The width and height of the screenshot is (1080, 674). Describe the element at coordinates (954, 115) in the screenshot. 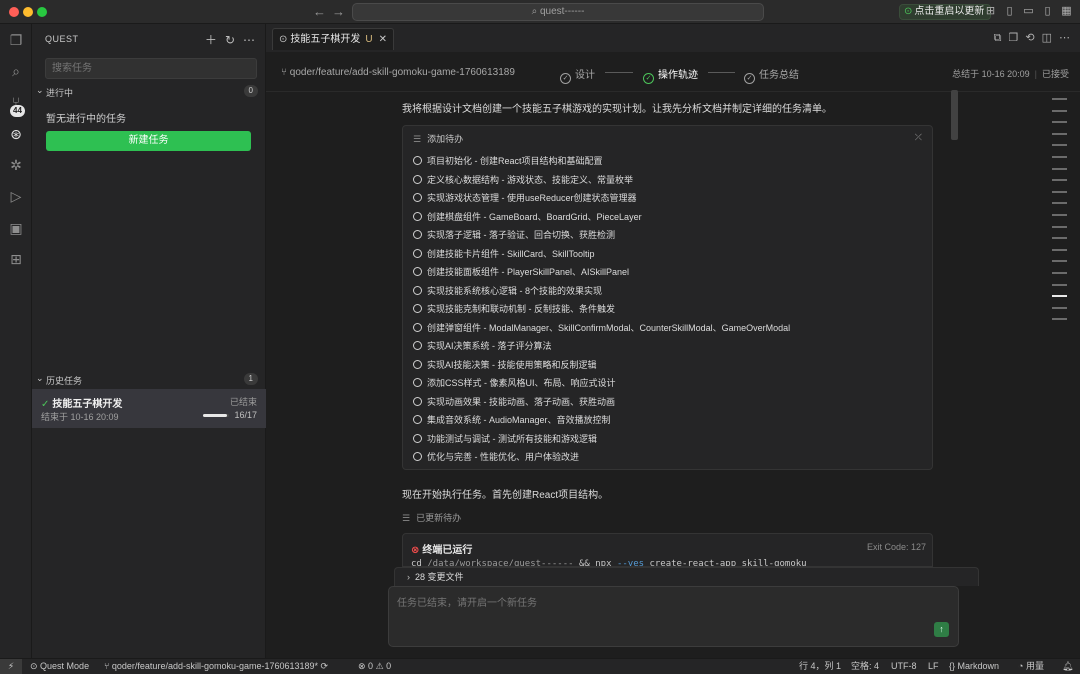

I see `scrollbar-thumb` at that location.